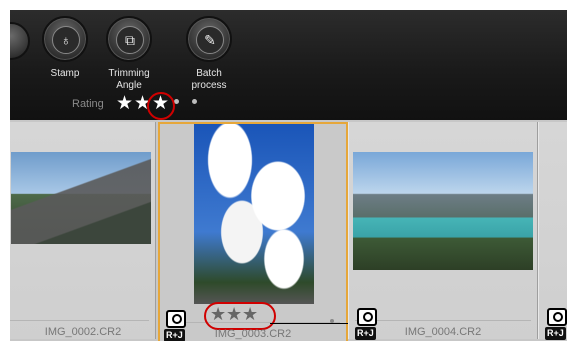  Describe the element at coordinates (209, 79) in the screenshot. I see `batch-process-label: Batch process` at that location.